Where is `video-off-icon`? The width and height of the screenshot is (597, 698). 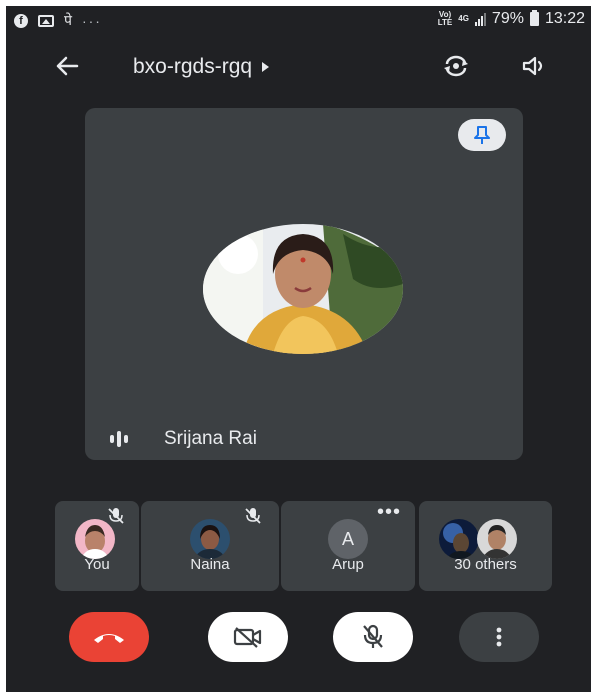
video-off-icon is located at coordinates (247, 637).